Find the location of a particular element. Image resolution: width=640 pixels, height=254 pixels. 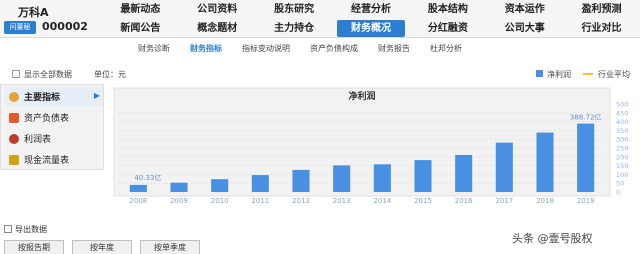

subtab-item: 财务报告 is located at coordinates (394, 48).